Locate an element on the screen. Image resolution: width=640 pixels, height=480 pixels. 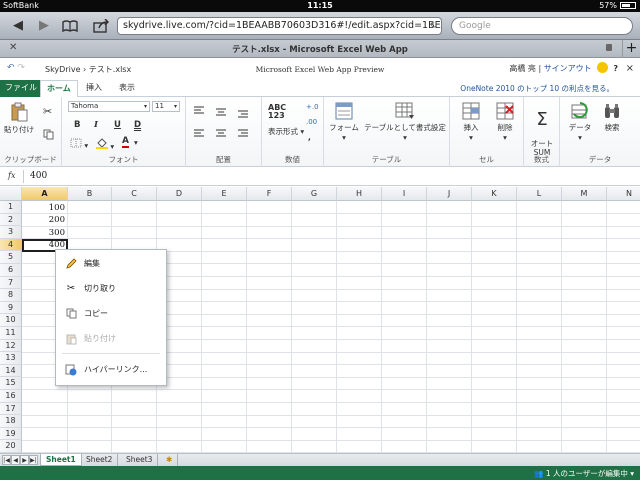
row-gridline is located at coordinates (331, 239).